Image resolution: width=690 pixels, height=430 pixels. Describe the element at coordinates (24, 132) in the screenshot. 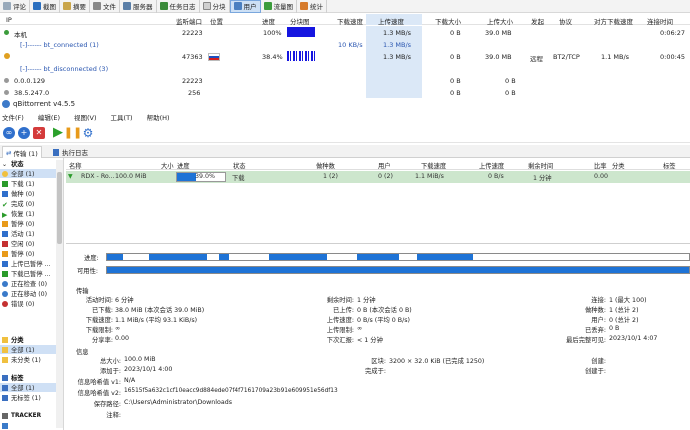

I see `add-torrent-icon: +` at that location.